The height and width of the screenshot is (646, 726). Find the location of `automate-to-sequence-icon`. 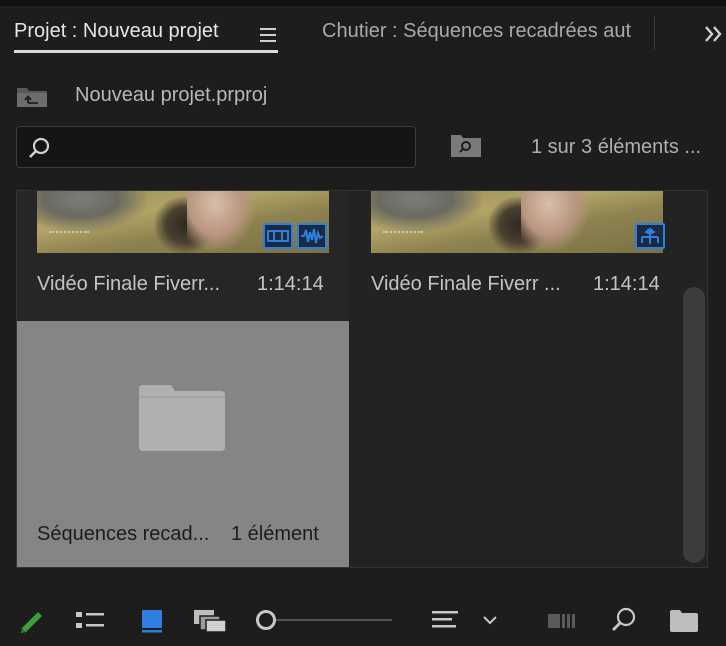

automate-to-sequence-icon is located at coordinates (562, 620).